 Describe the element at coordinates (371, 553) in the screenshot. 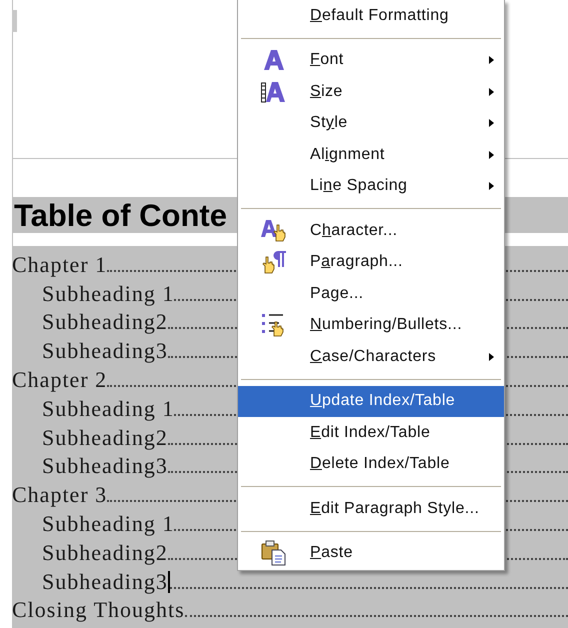

I see `menu-item: Paste` at that location.